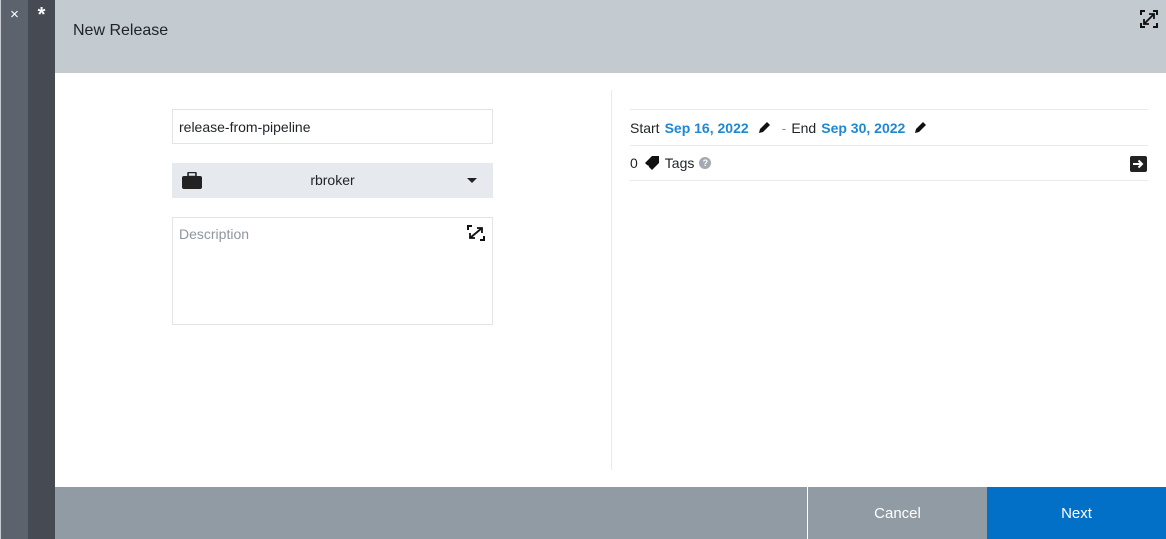 This screenshot has height=539, width=1166. I want to click on asterisk-icon: *, so click(41, 15).